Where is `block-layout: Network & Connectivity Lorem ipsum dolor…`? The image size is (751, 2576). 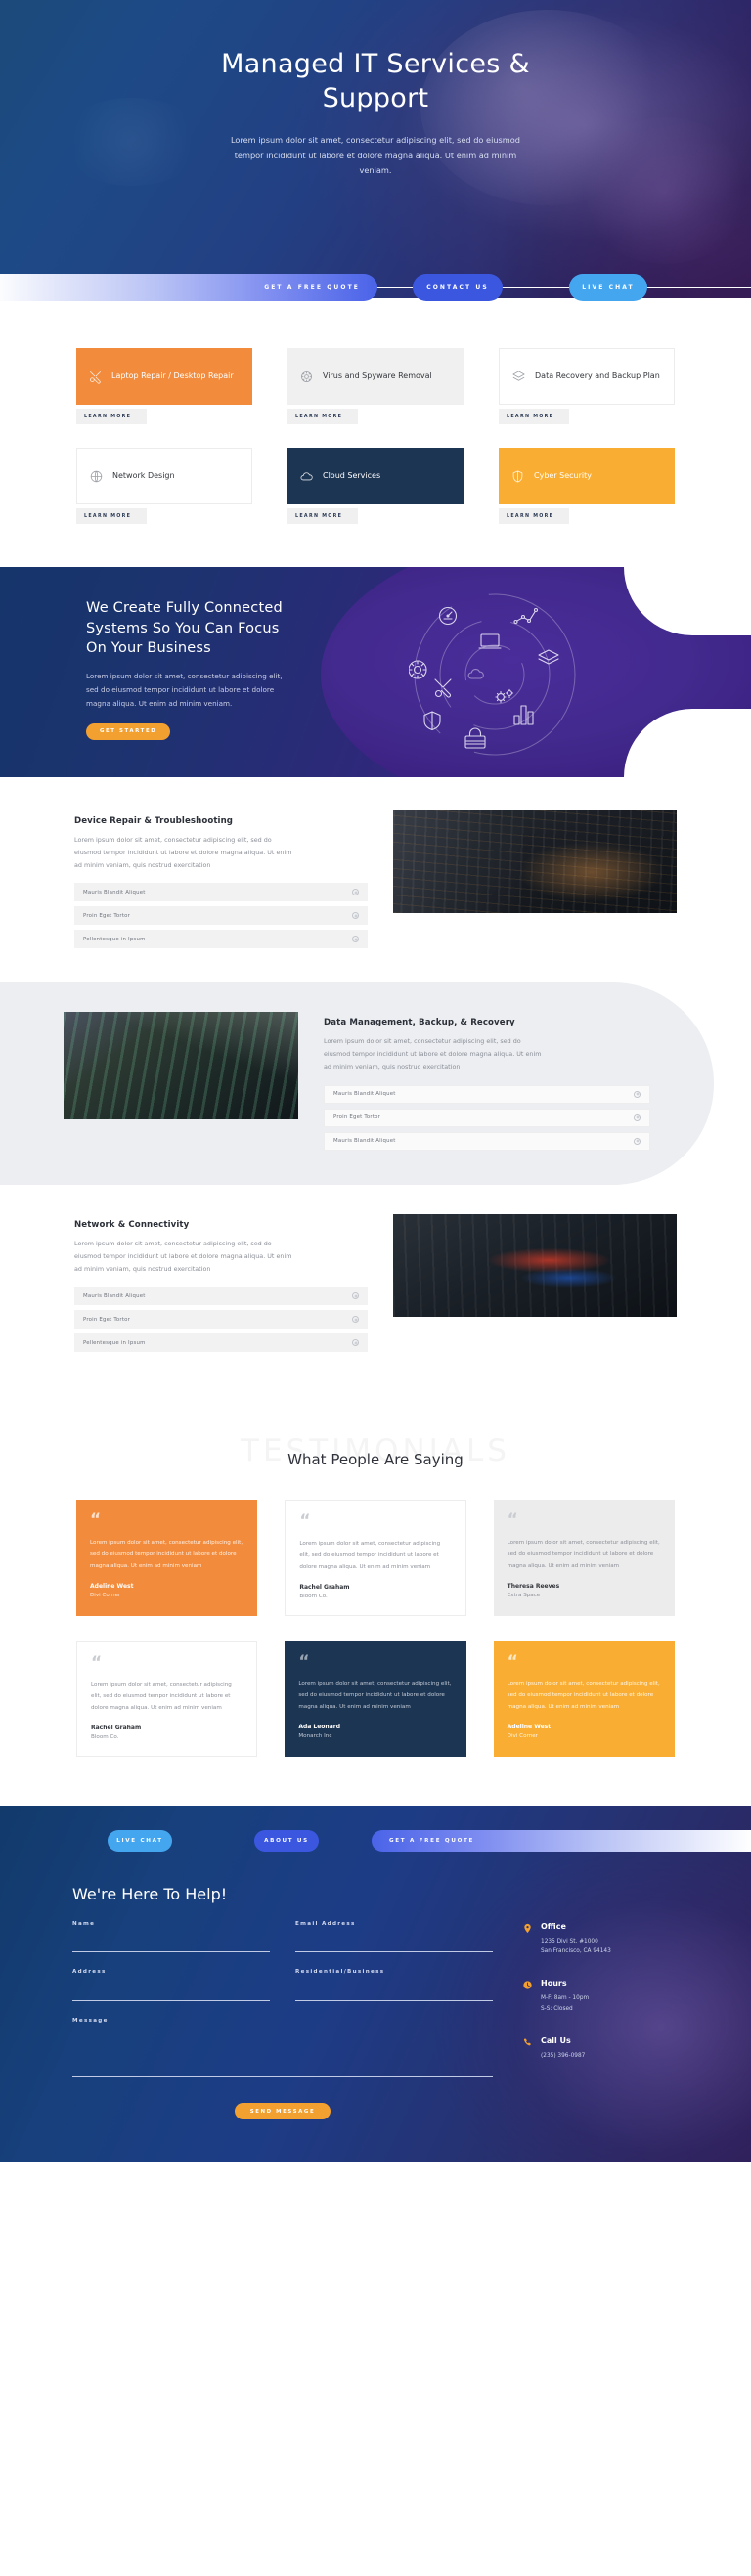 block-layout: Network & Connectivity Lorem ipsum dolor… is located at coordinates (375, 1285).